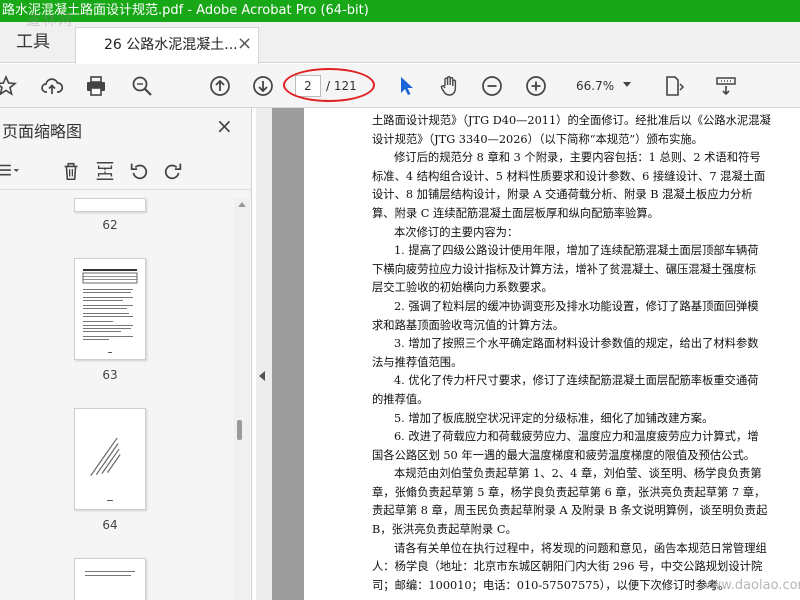  What do you see at coordinates (571, 120) in the screenshot?
I see `text-line: 土路面设计规范》（JTG D40—2011）的全面修订。经批准后以《公路水泥混凝` at bounding box center [571, 120].